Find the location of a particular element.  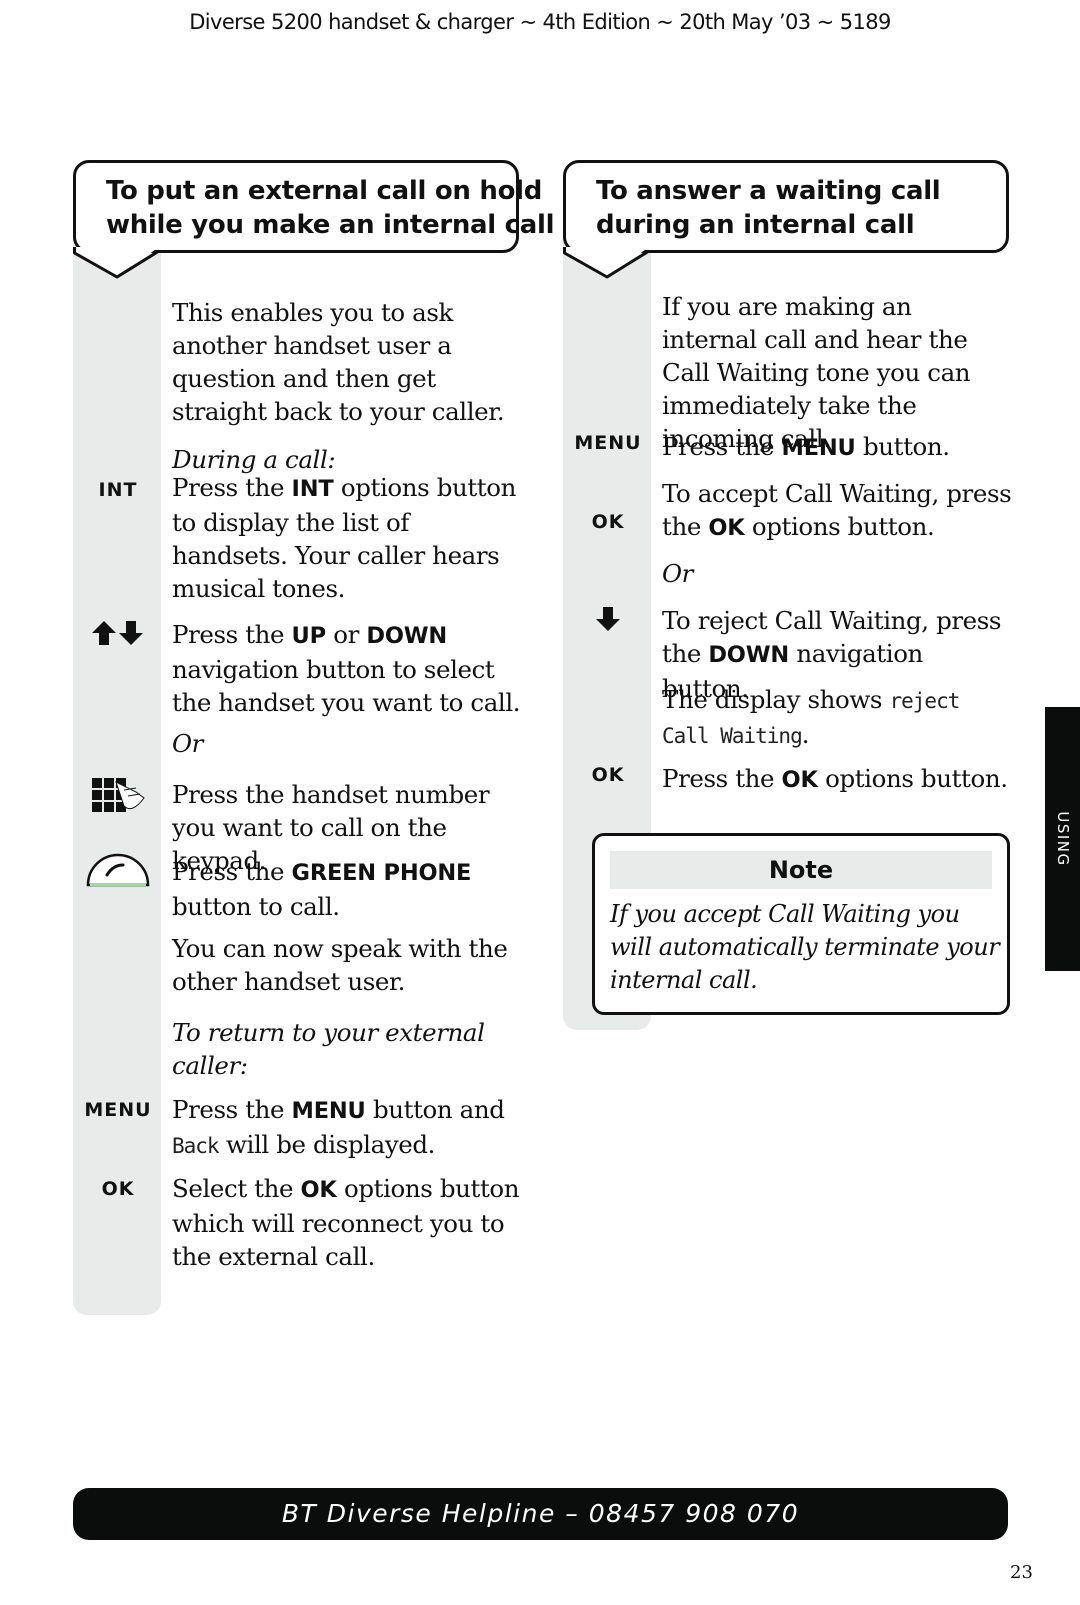

helpline-banner: BT Diverse Helpline – 08457 908 070 is located at coordinates (540, 1514).